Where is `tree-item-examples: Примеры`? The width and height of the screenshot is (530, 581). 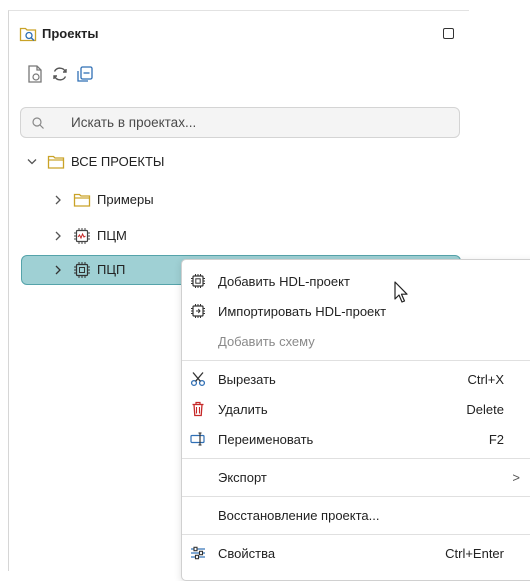 tree-item-examples: Примеры is located at coordinates (239, 200).